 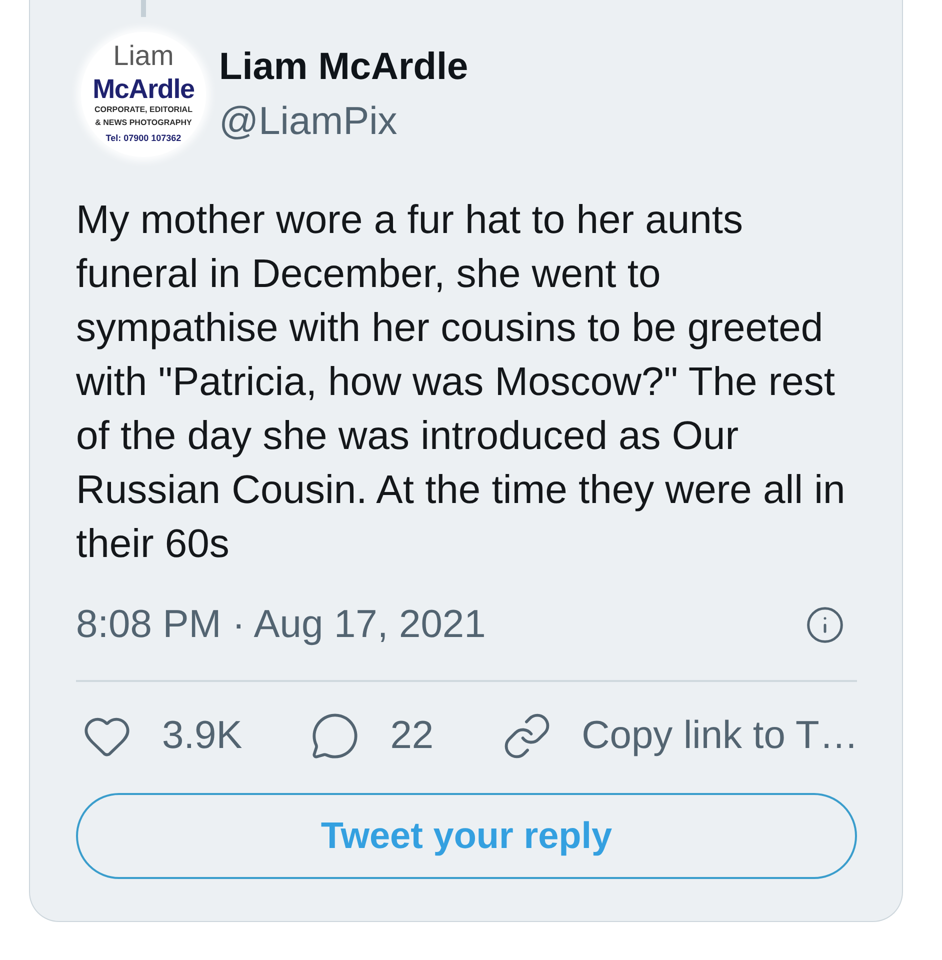 What do you see at coordinates (143, 123) in the screenshot?
I see `logo-text: & NEWS PHOTOGRAPHY` at bounding box center [143, 123].